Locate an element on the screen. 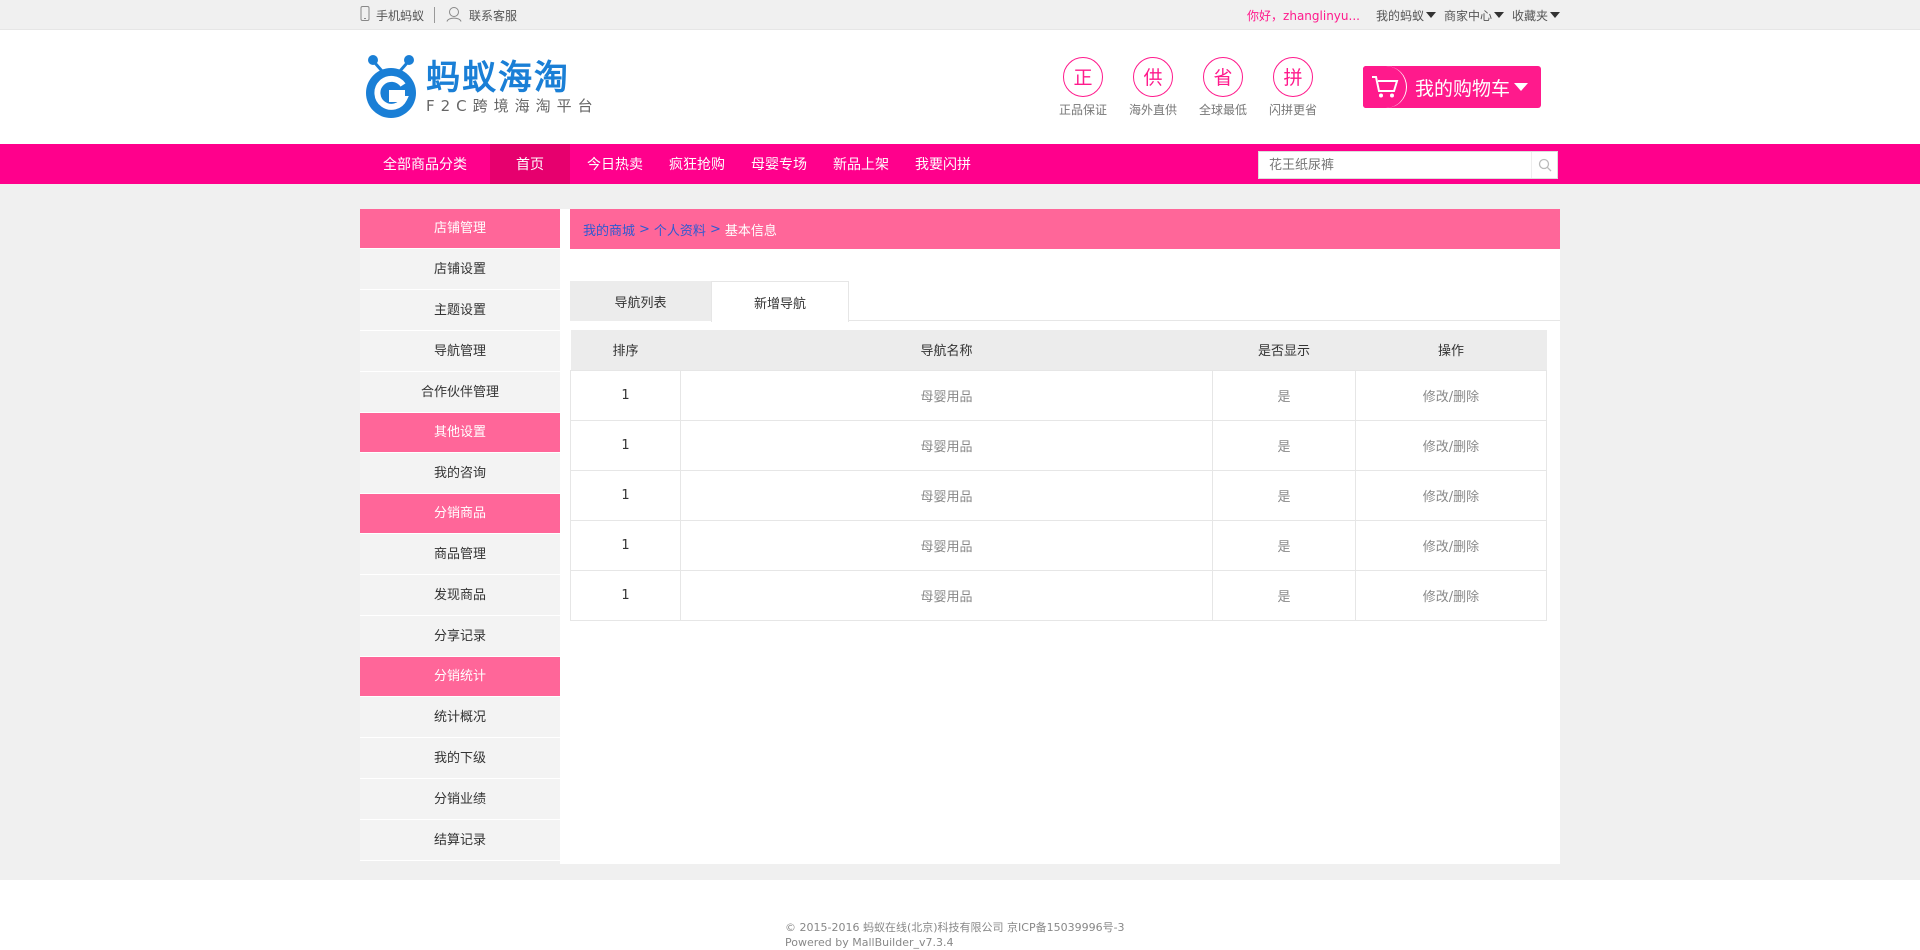 Image resolution: width=1920 pixels, height=950 pixels. sidebar-item-discover-goods: 发现商品 is located at coordinates (460, 595).